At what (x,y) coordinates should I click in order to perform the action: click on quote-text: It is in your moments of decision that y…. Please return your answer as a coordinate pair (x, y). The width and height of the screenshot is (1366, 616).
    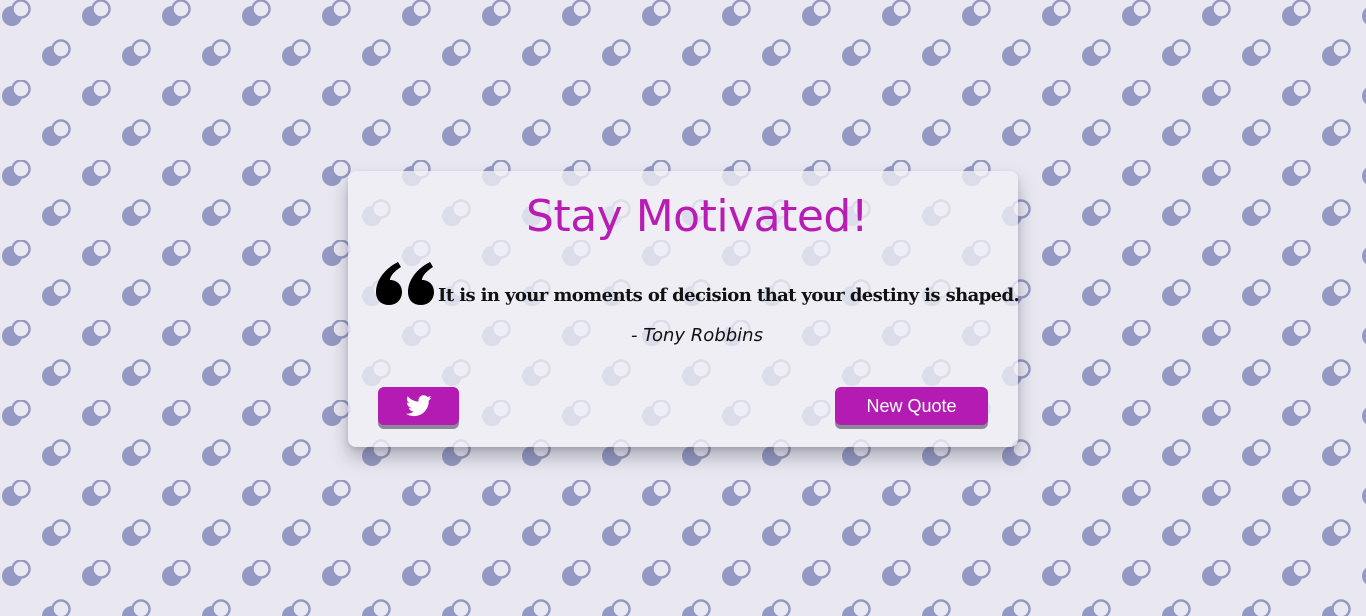
    Looking at the image, I should click on (729, 295).